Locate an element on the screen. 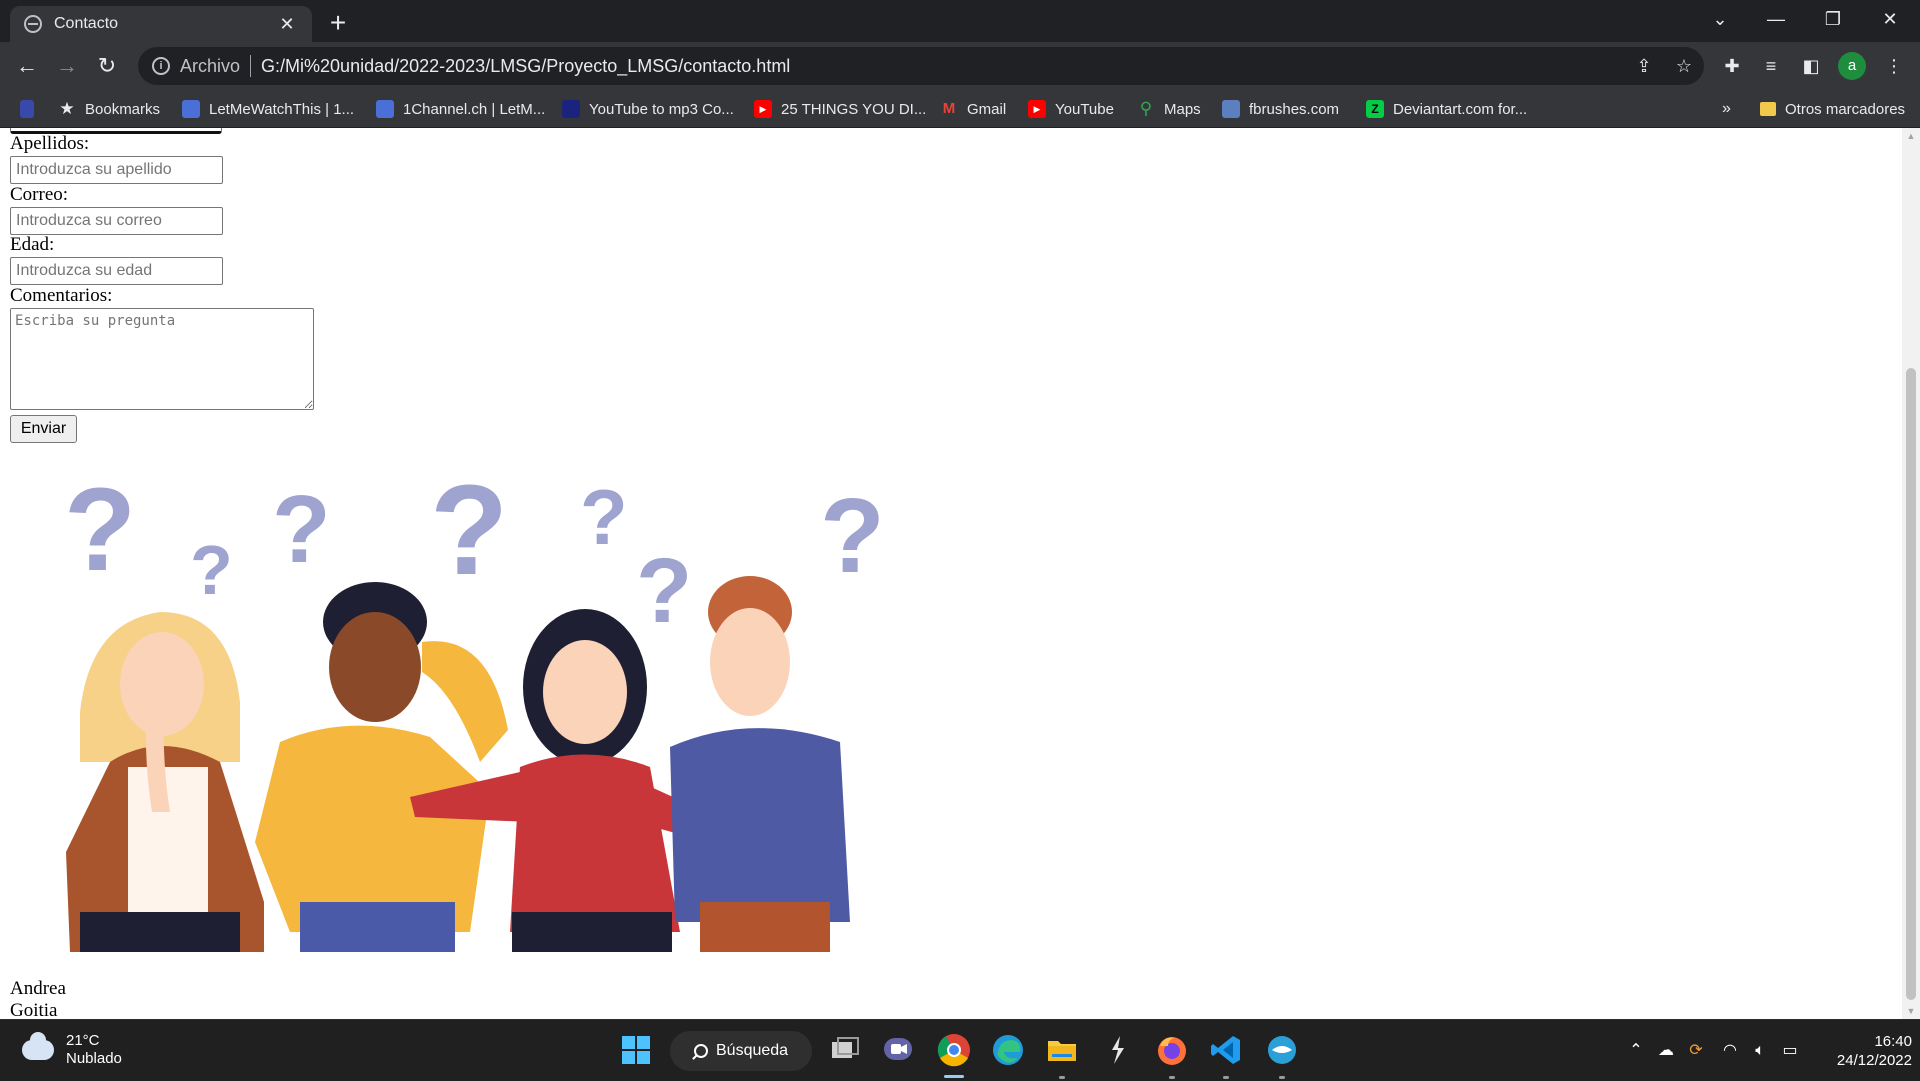 The image size is (1920, 1081). bookmark-label: fbrushes.com is located at coordinates (1294, 109).